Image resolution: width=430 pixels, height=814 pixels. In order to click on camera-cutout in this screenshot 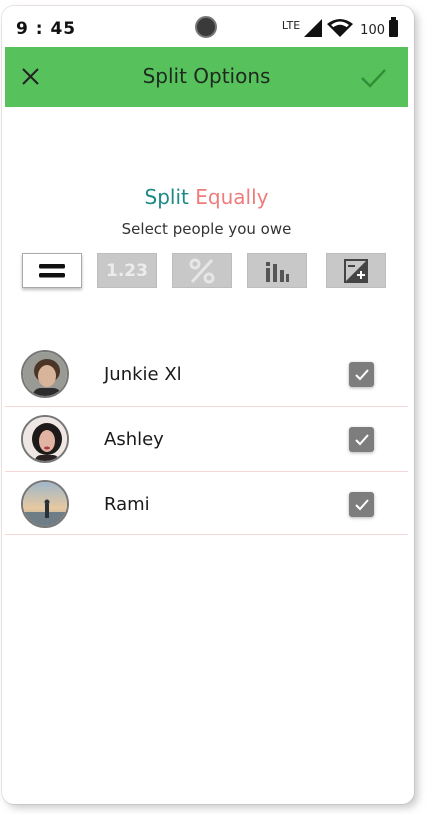, I will do `click(206, 27)`.